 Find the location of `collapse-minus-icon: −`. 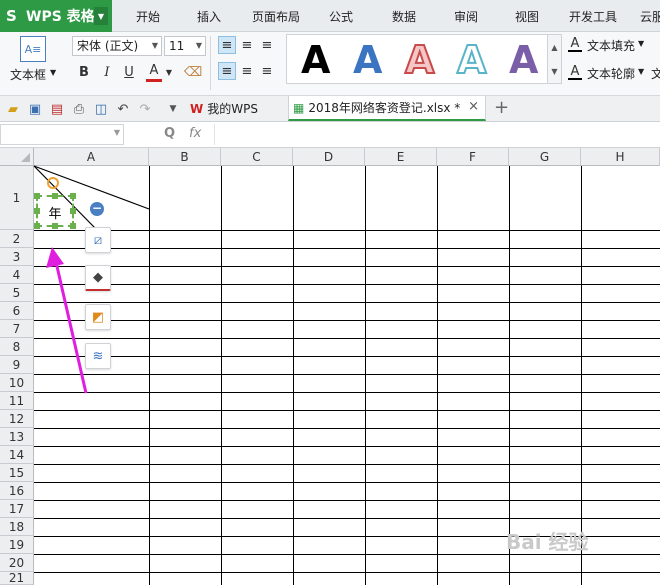

collapse-minus-icon: − is located at coordinates (97, 209).